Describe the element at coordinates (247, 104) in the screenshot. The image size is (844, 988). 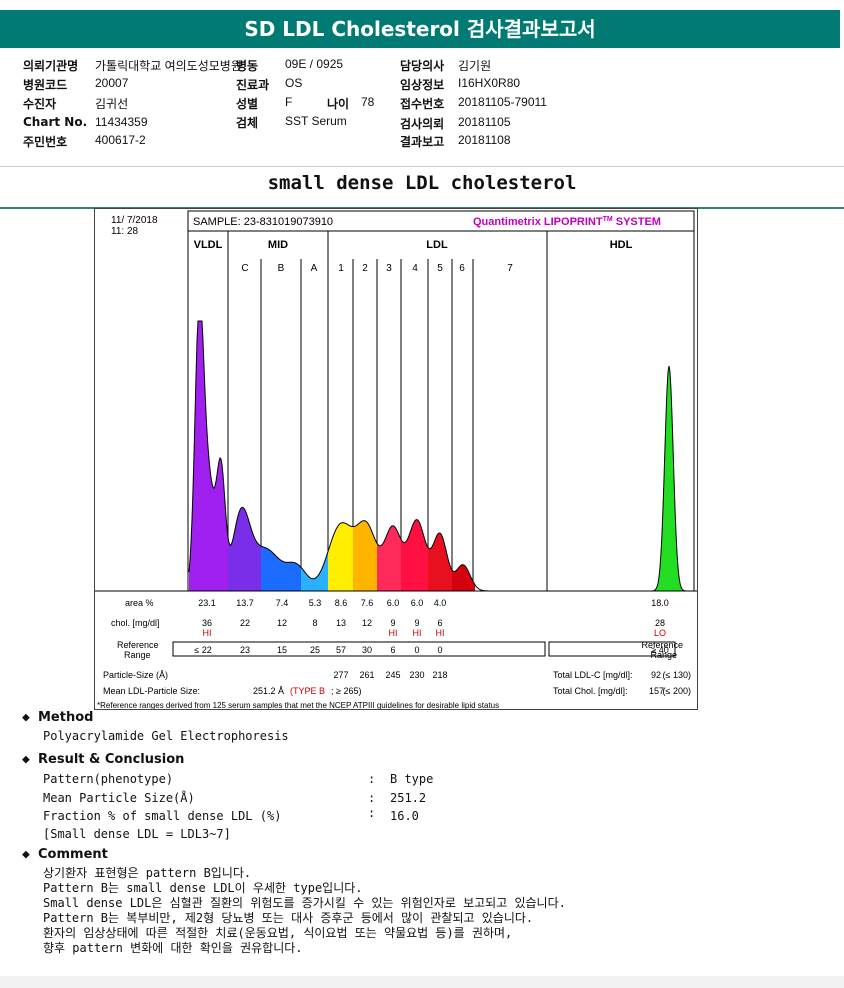
I see `info-label: 성별` at that location.